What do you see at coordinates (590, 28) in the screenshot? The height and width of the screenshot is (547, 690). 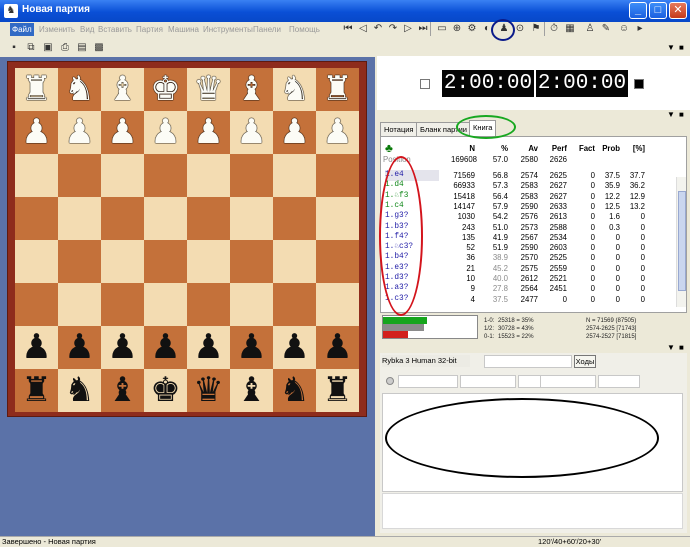 I see `book-icon: ♙` at bounding box center [590, 28].